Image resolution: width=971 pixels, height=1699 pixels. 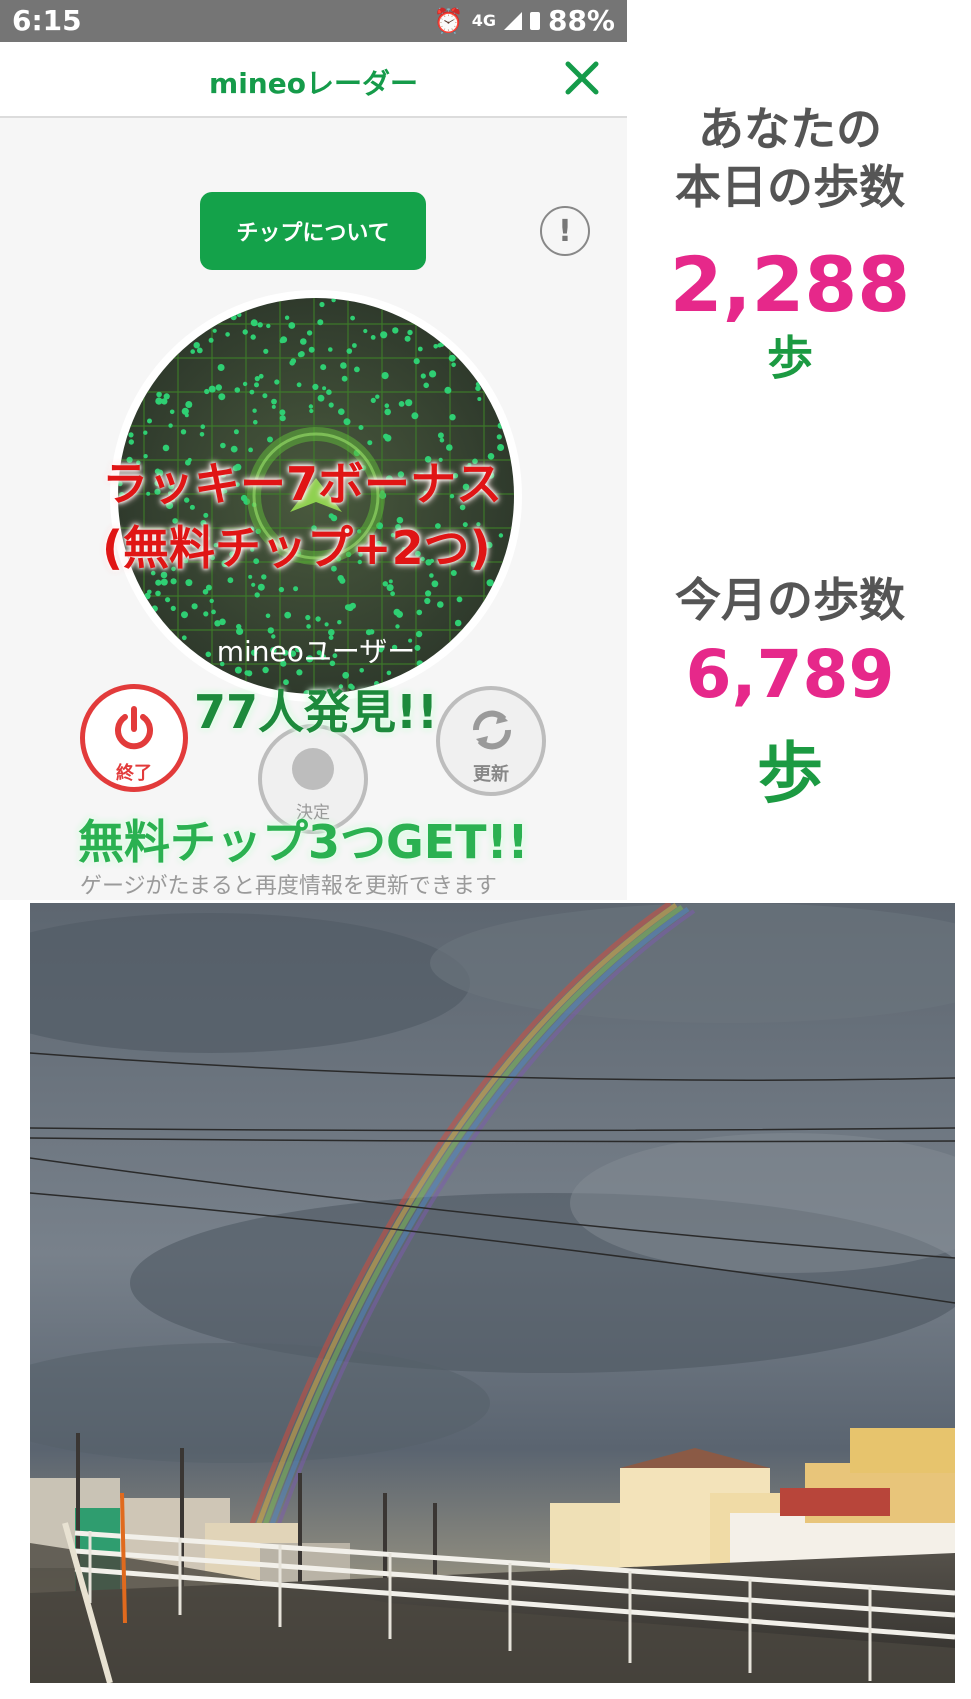 What do you see at coordinates (512, 20) in the screenshot?
I see `signal-icon` at bounding box center [512, 20].